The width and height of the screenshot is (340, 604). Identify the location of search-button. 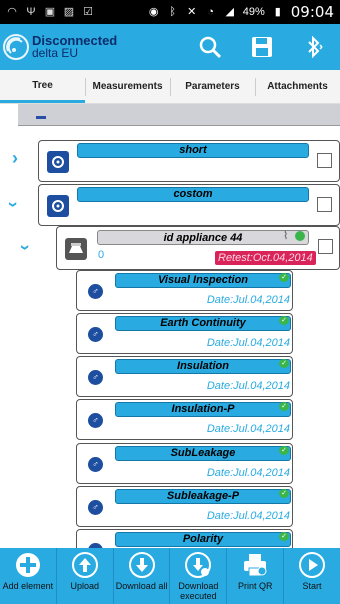
(210, 47).